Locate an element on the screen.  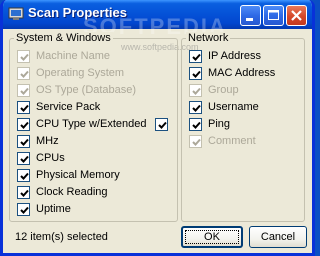
cancel-button-label: Cancel is located at coordinates (278, 237).